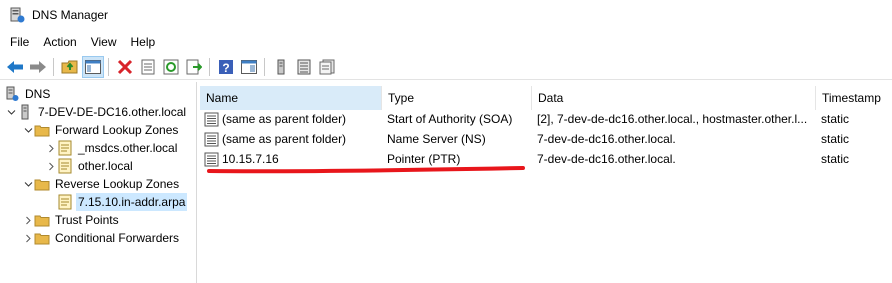  Describe the element at coordinates (93, 66) in the screenshot. I see `show-hide-console-tree-button` at that location.